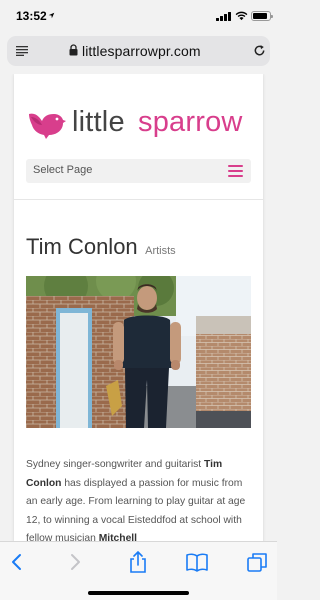 Image resolution: width=320 pixels, height=600 pixels. Describe the element at coordinates (138, 562) in the screenshot. I see `share-icon` at that location.